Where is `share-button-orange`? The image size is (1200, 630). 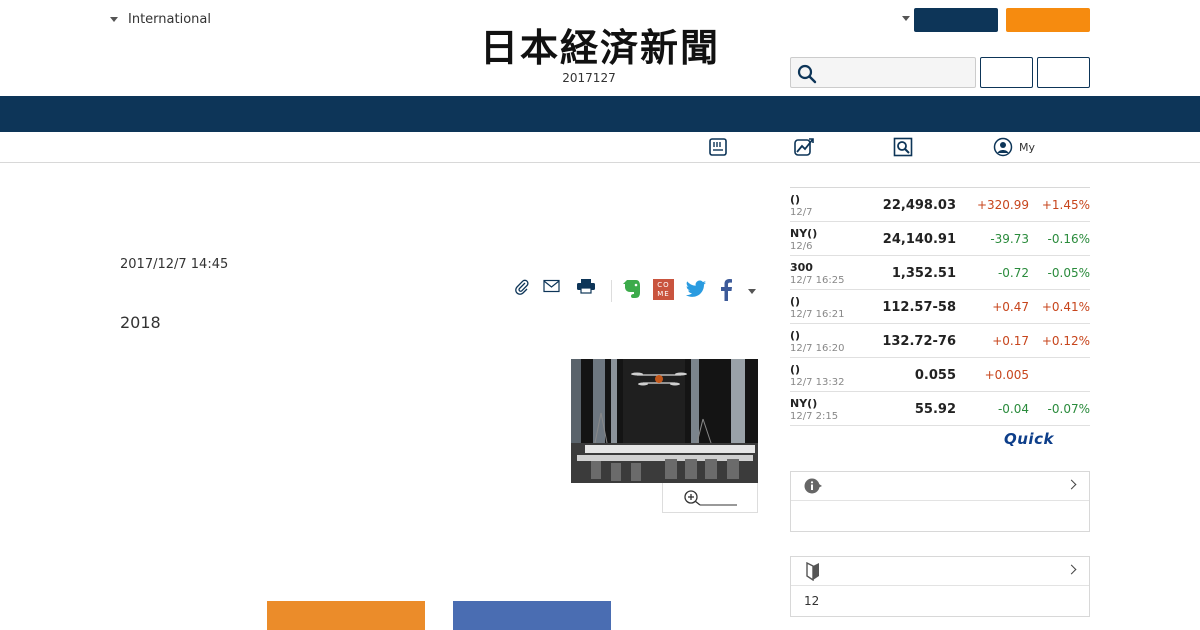 share-button-orange is located at coordinates (346, 615).